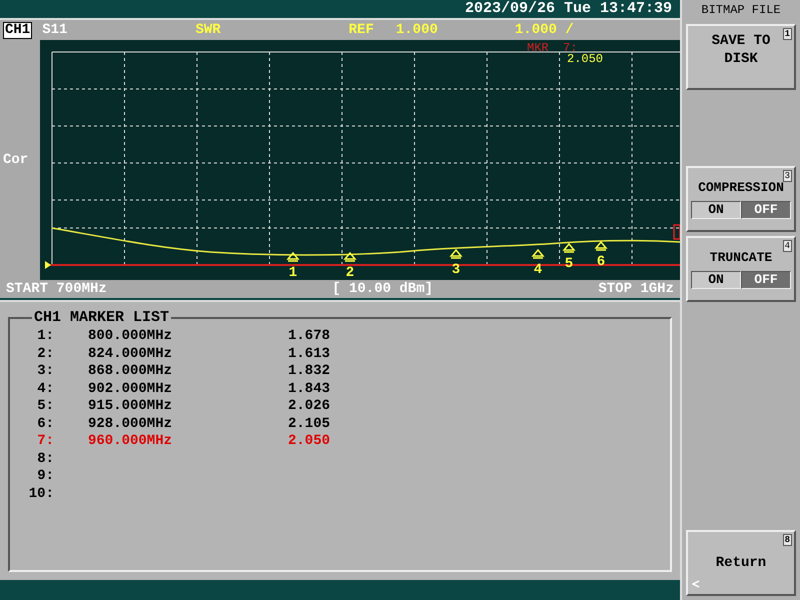  What do you see at coordinates (585, 59) in the screenshot?
I see `marker-readout-value: 2.050` at bounding box center [585, 59].